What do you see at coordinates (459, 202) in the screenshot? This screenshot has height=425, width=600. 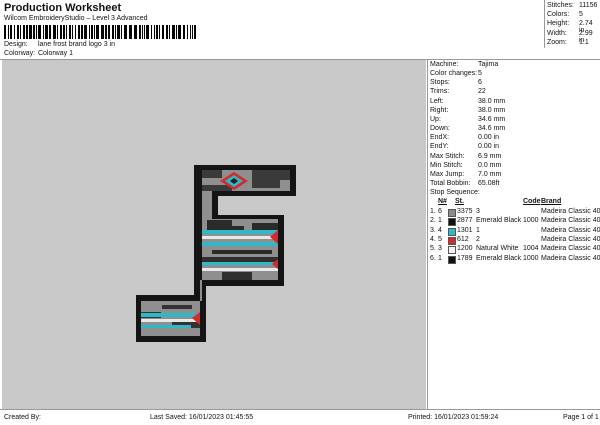 I see `column-header: St.` at bounding box center [459, 202].